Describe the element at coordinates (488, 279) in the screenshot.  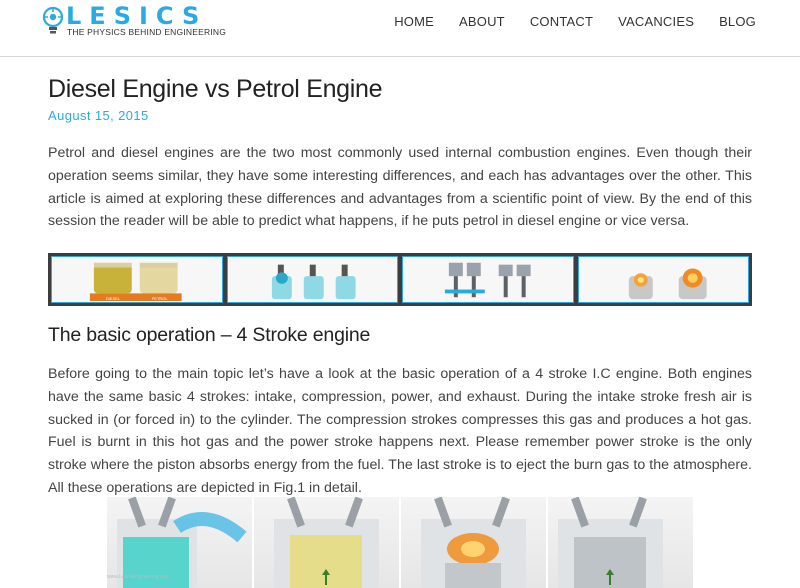
I see `engine-parts-image` at that location.